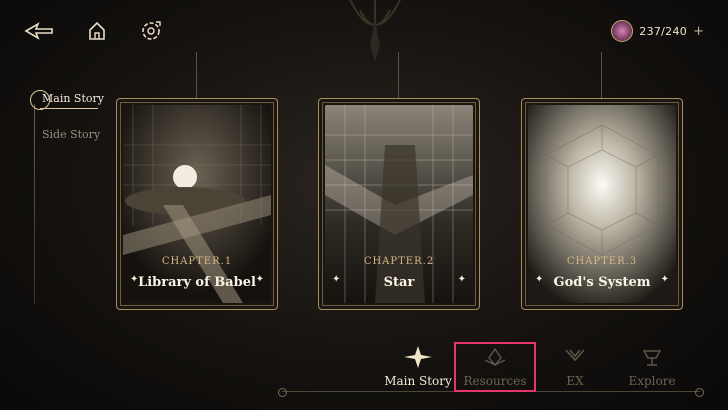  Describe the element at coordinates (575, 355) in the screenshot. I see `ex-chevron-icon` at that location.